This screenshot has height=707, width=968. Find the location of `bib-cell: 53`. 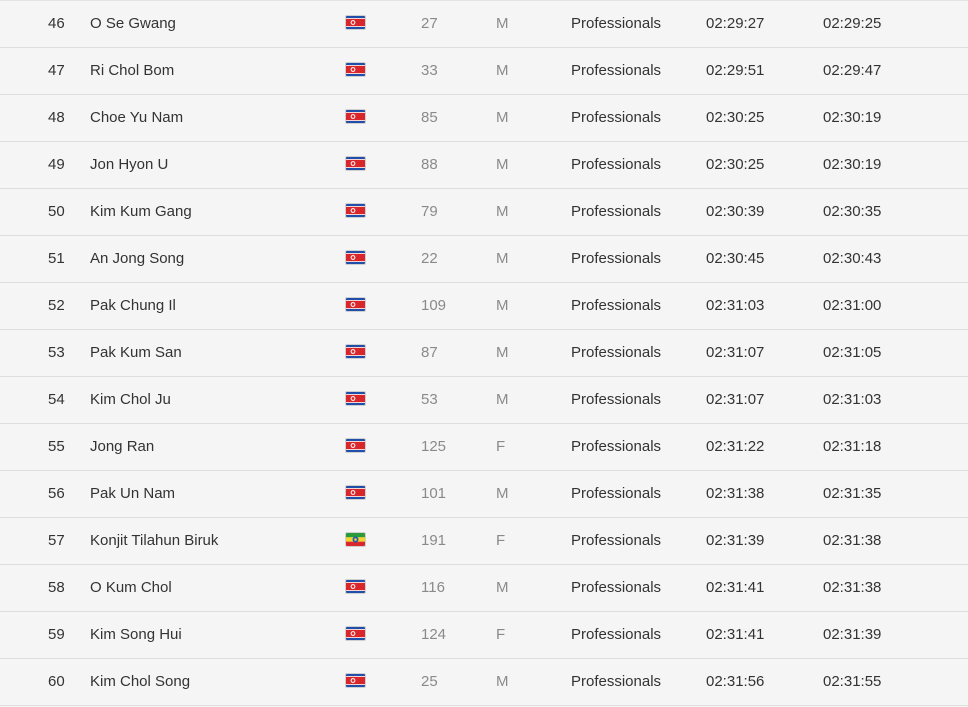

bib-cell: 53 is located at coordinates (429, 399).